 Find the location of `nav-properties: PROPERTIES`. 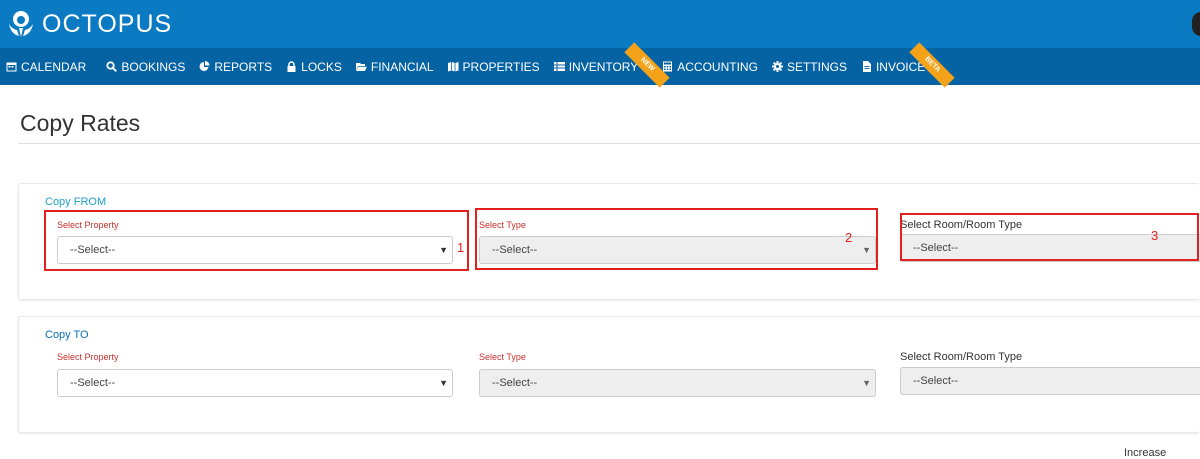

nav-properties: PROPERTIES is located at coordinates (493, 66).